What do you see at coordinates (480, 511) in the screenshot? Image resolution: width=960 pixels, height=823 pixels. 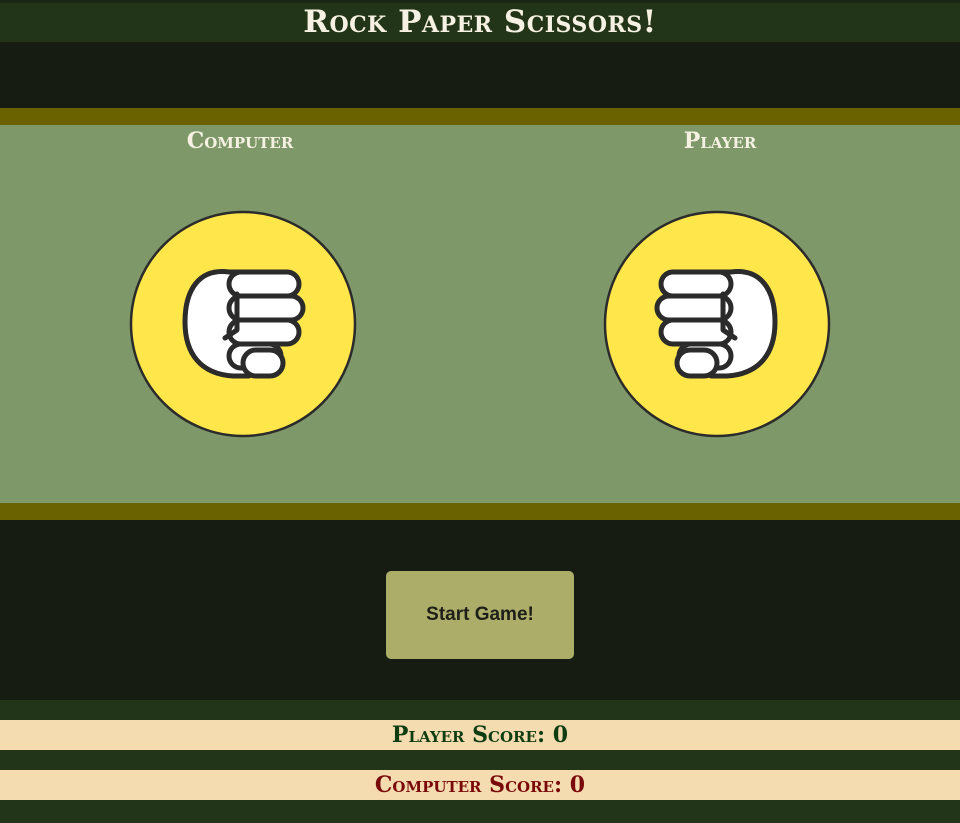 I see `arena-bottom-stripe` at bounding box center [480, 511].